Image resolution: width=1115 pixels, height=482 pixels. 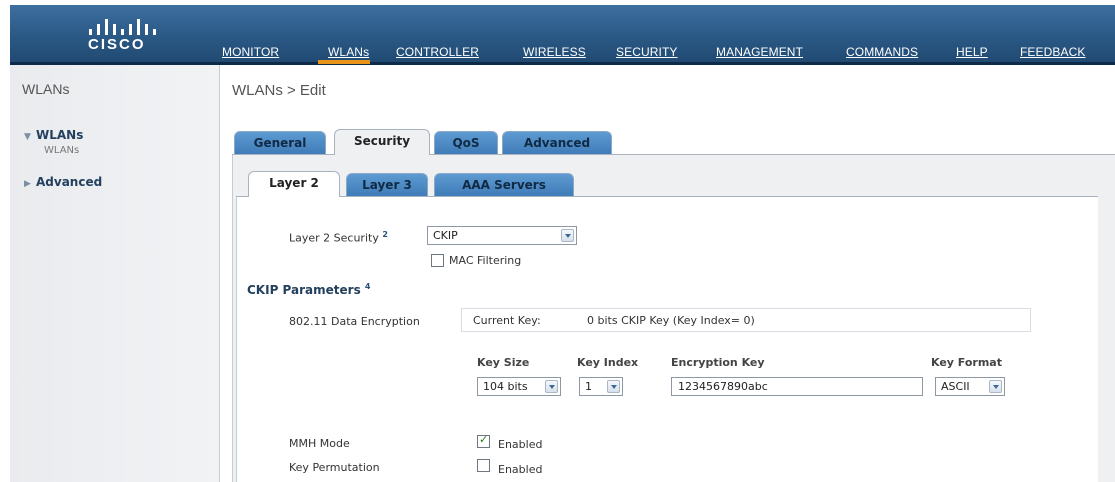 I want to click on encryption-key-header: Encryption Key, so click(x=718, y=362).